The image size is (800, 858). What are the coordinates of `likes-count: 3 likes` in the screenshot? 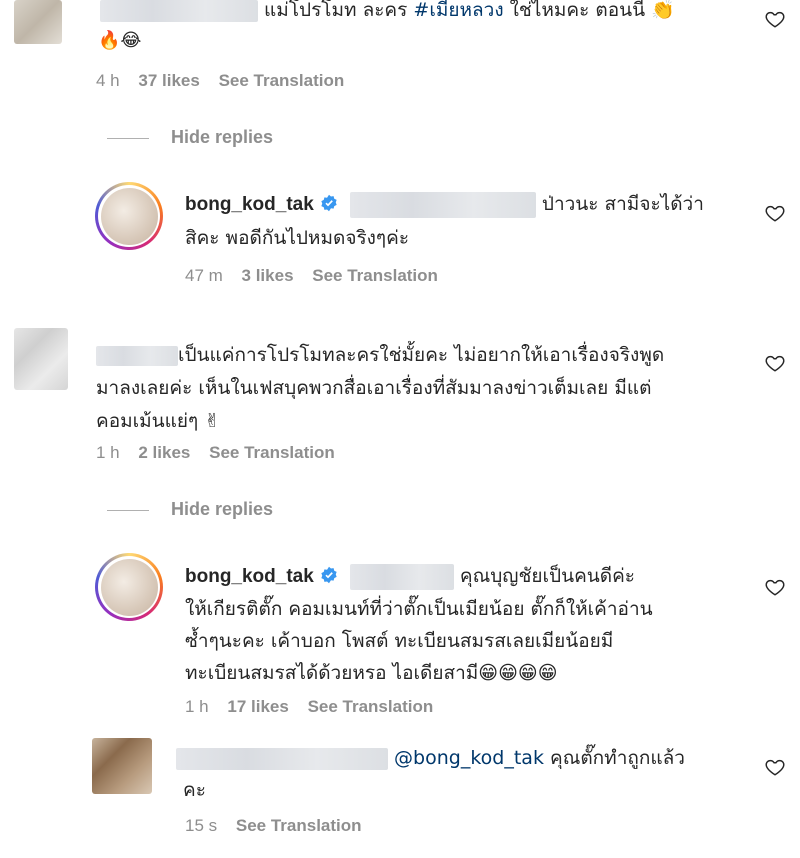 It's located at (268, 275).